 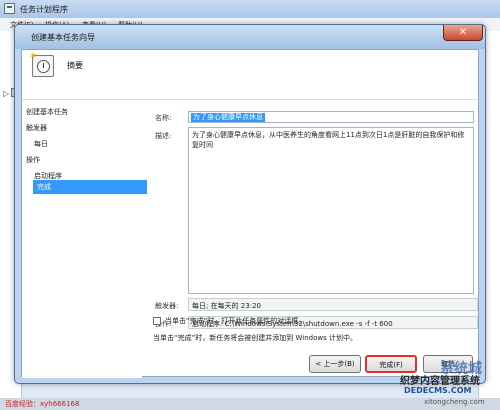 I want to click on step-create-basic-task: 创建基本任务, so click(x=47, y=112).